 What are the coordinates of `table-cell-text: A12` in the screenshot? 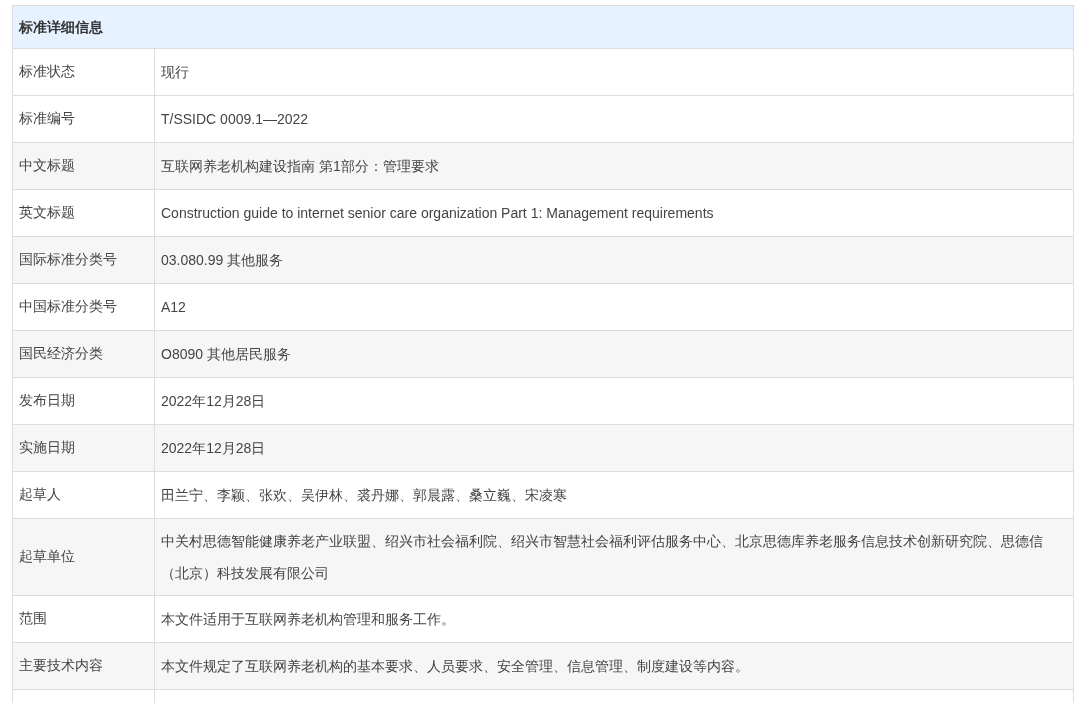 It's located at (173, 307).